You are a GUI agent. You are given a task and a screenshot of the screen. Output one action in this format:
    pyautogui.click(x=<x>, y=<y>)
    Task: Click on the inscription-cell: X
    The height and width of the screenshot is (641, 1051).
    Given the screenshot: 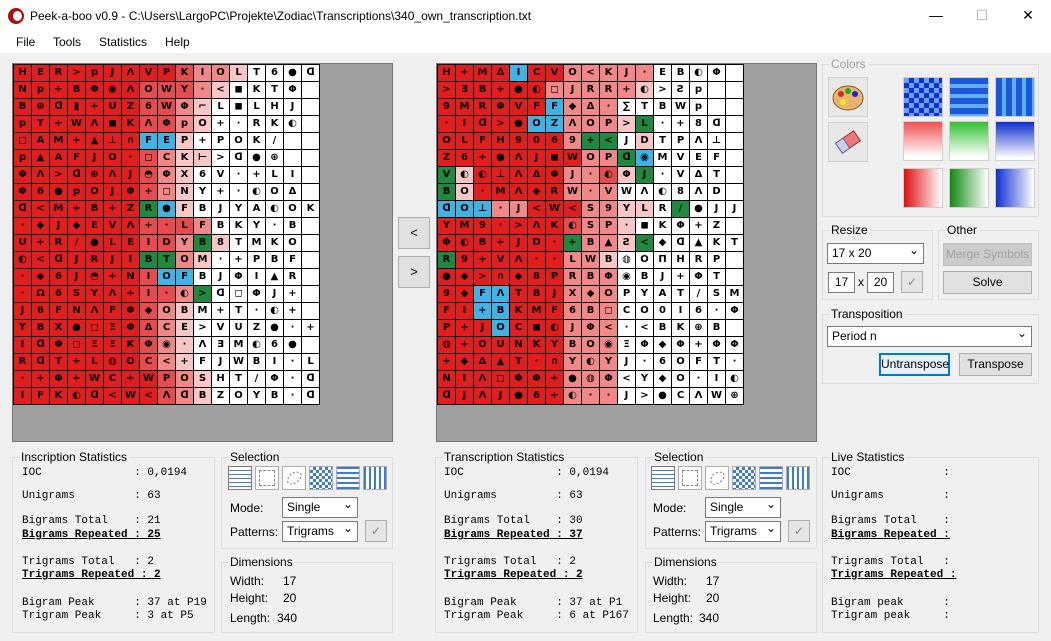 What is the action you would take?
    pyautogui.click(x=59, y=328)
    